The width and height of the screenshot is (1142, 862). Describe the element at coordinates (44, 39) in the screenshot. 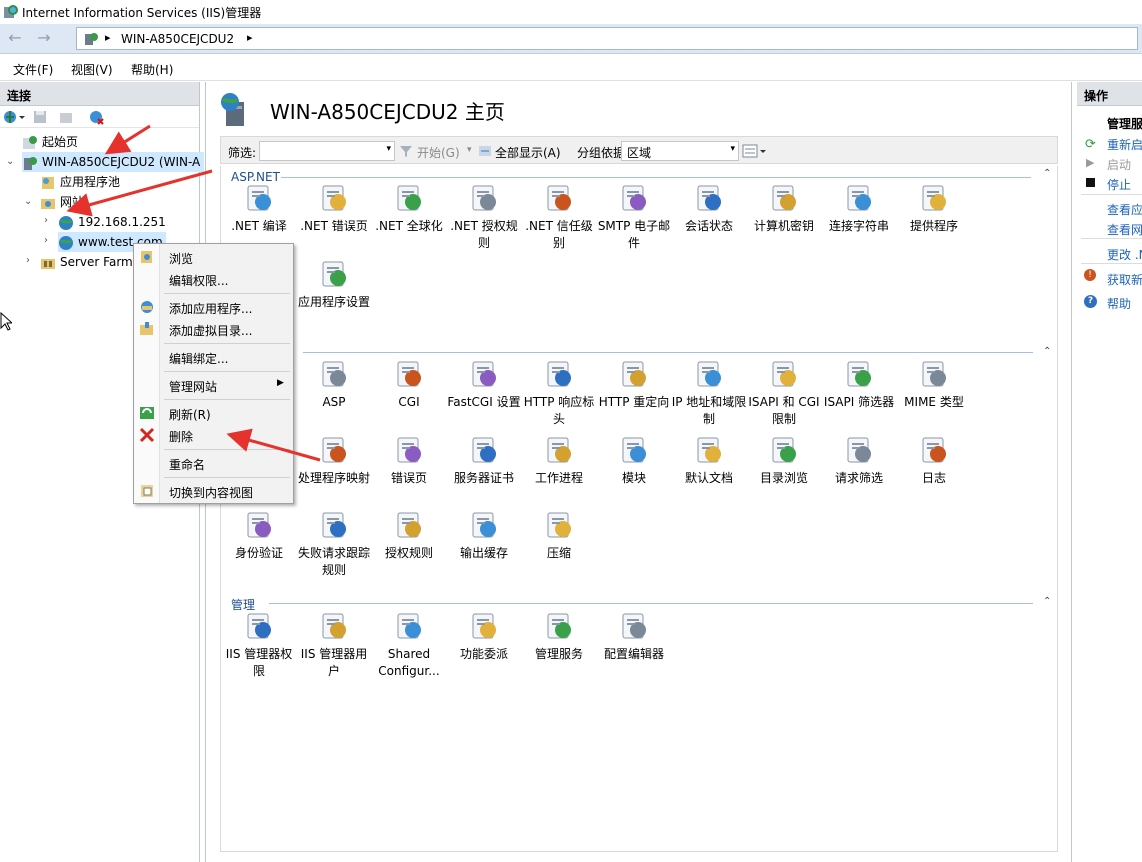

I see `forward-button: →` at that location.